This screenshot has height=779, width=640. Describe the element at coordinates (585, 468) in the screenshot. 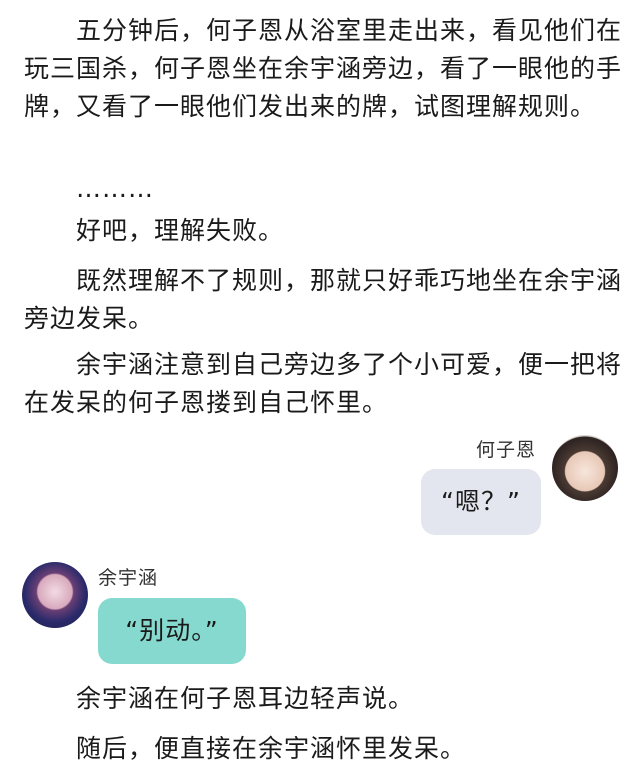

I see `girl-portrait-avatar-icon` at that location.